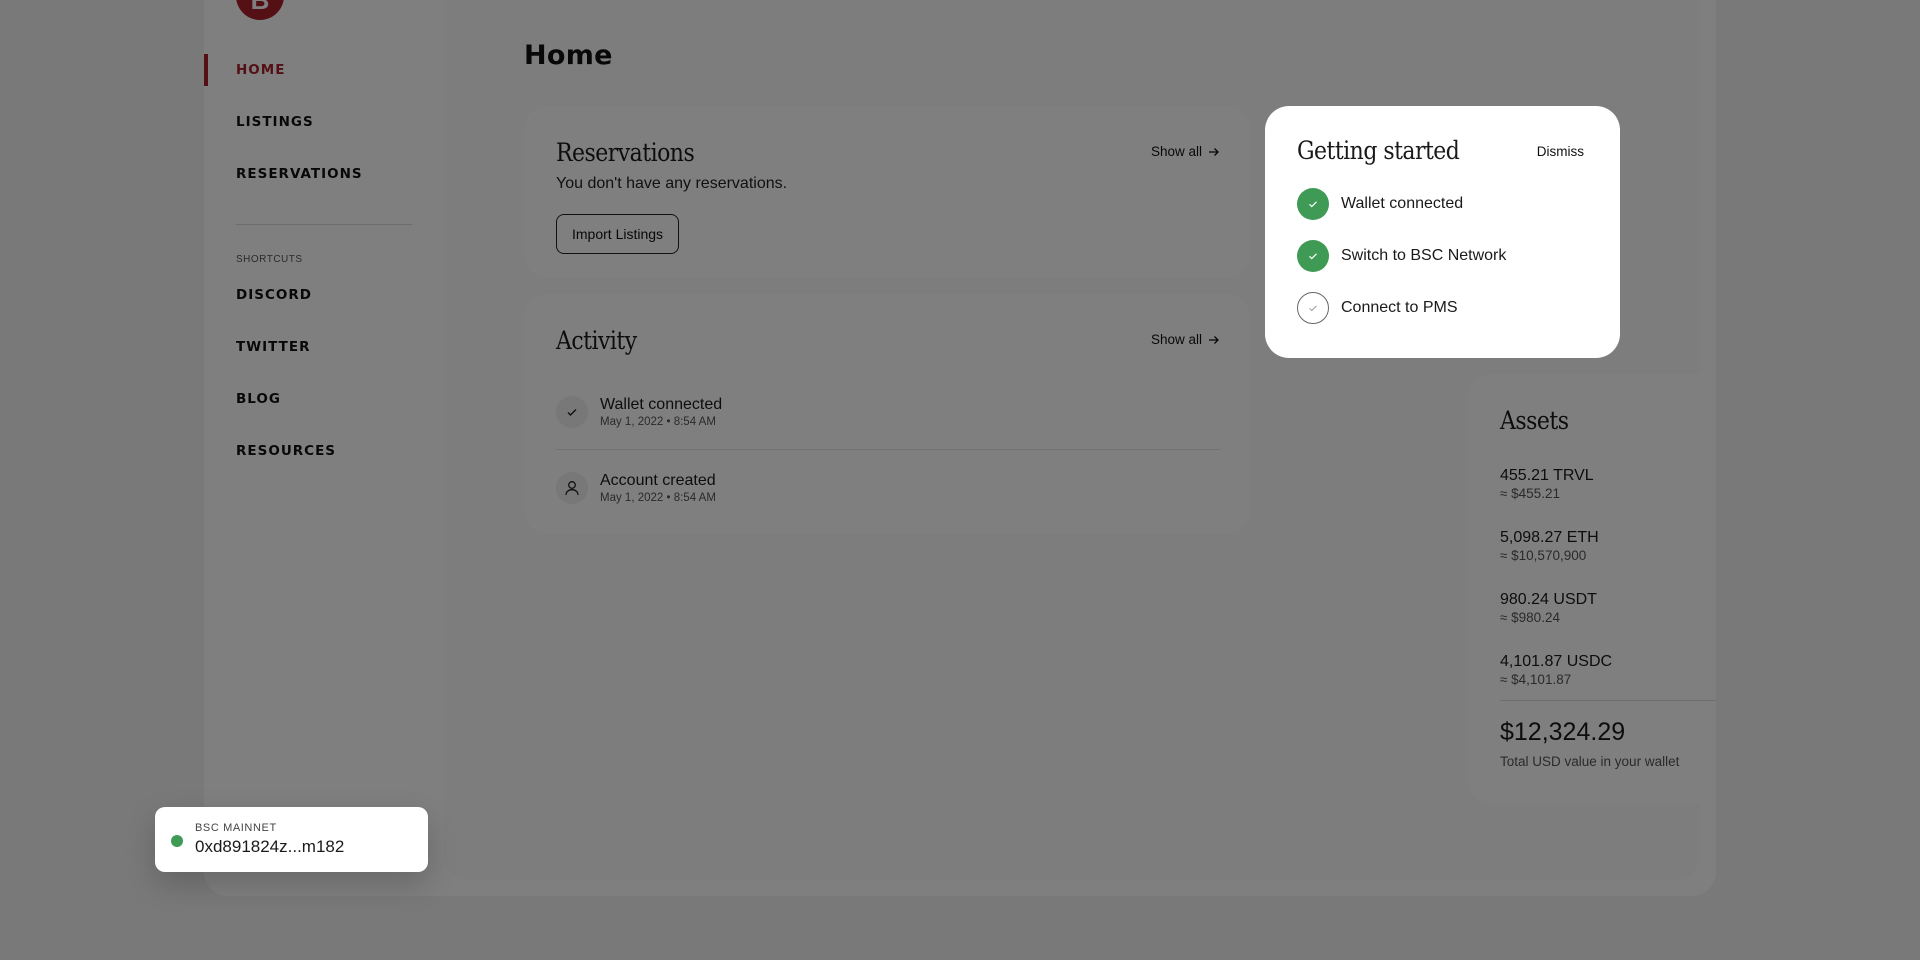  Describe the element at coordinates (572, 488) in the screenshot. I see `user-icon` at that location.